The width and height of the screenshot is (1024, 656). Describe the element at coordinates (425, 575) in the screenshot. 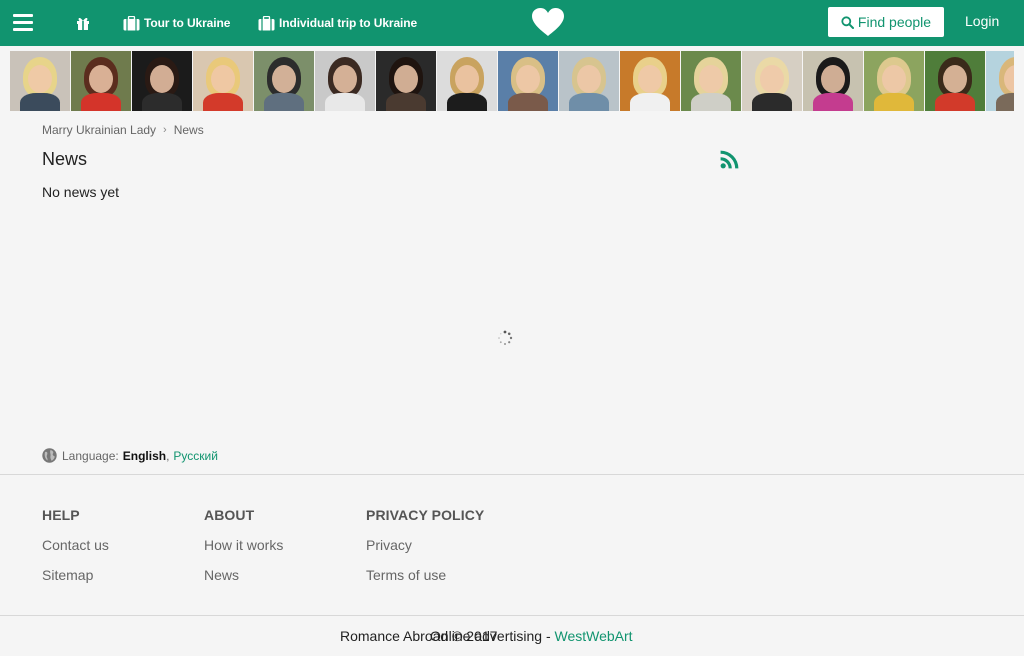

I see `footer-terms-link: Terms of use` at that location.